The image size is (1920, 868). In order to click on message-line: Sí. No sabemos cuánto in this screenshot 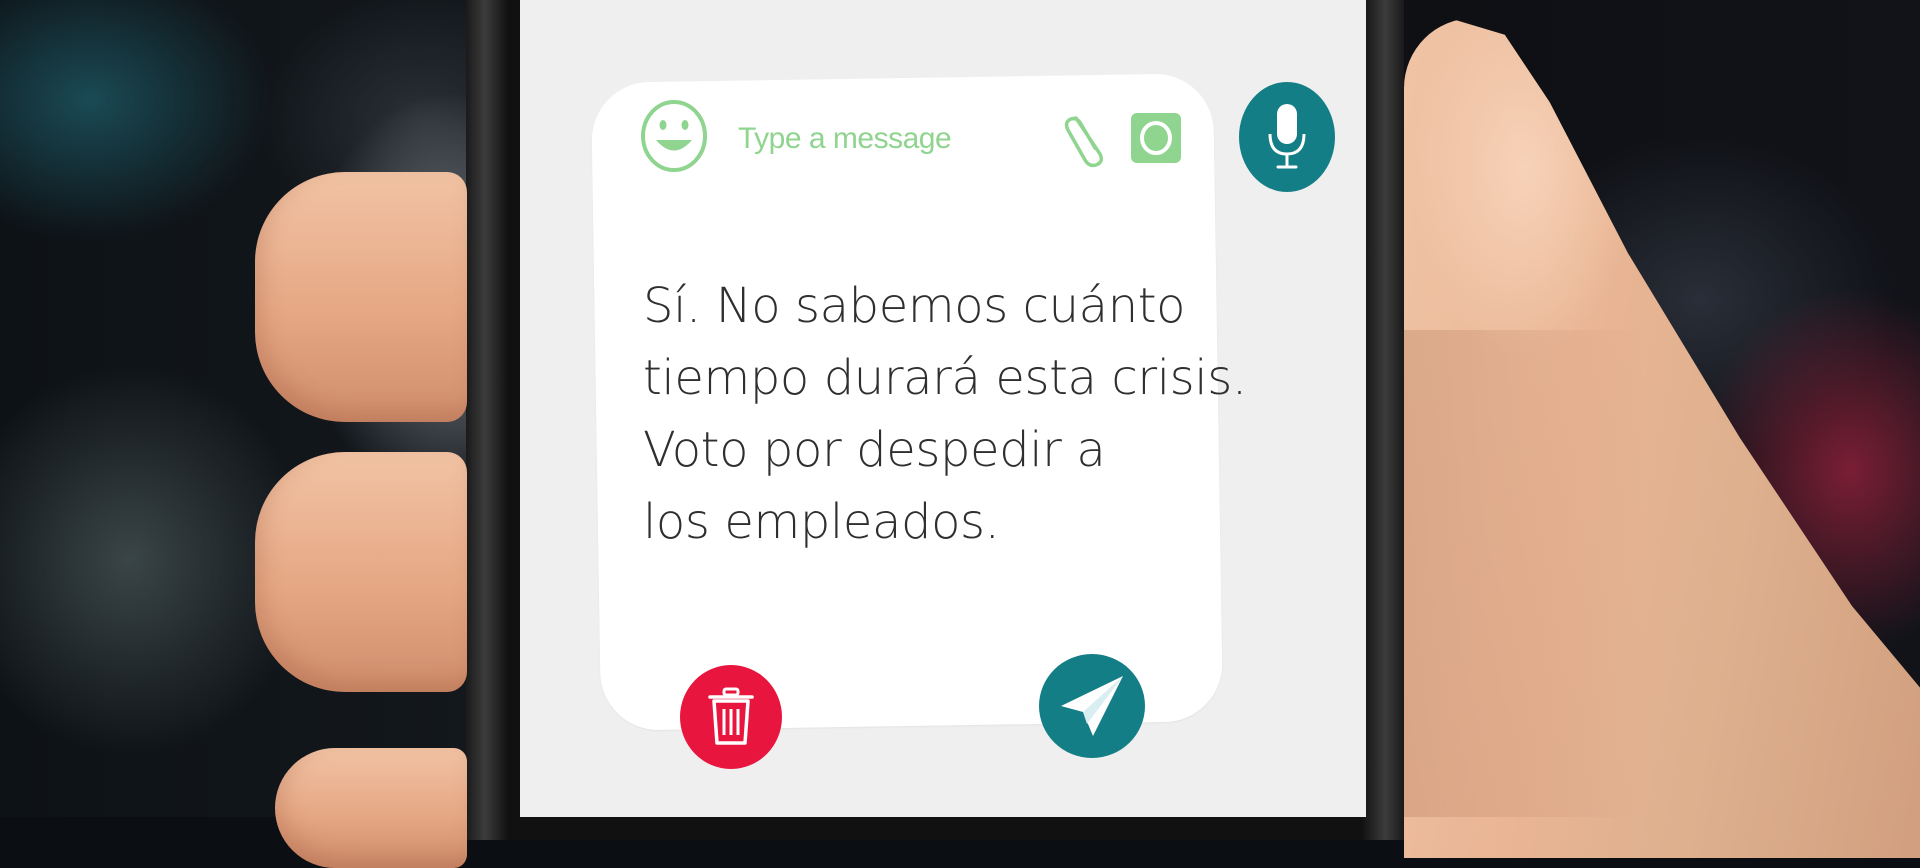, I will do `click(914, 306)`.